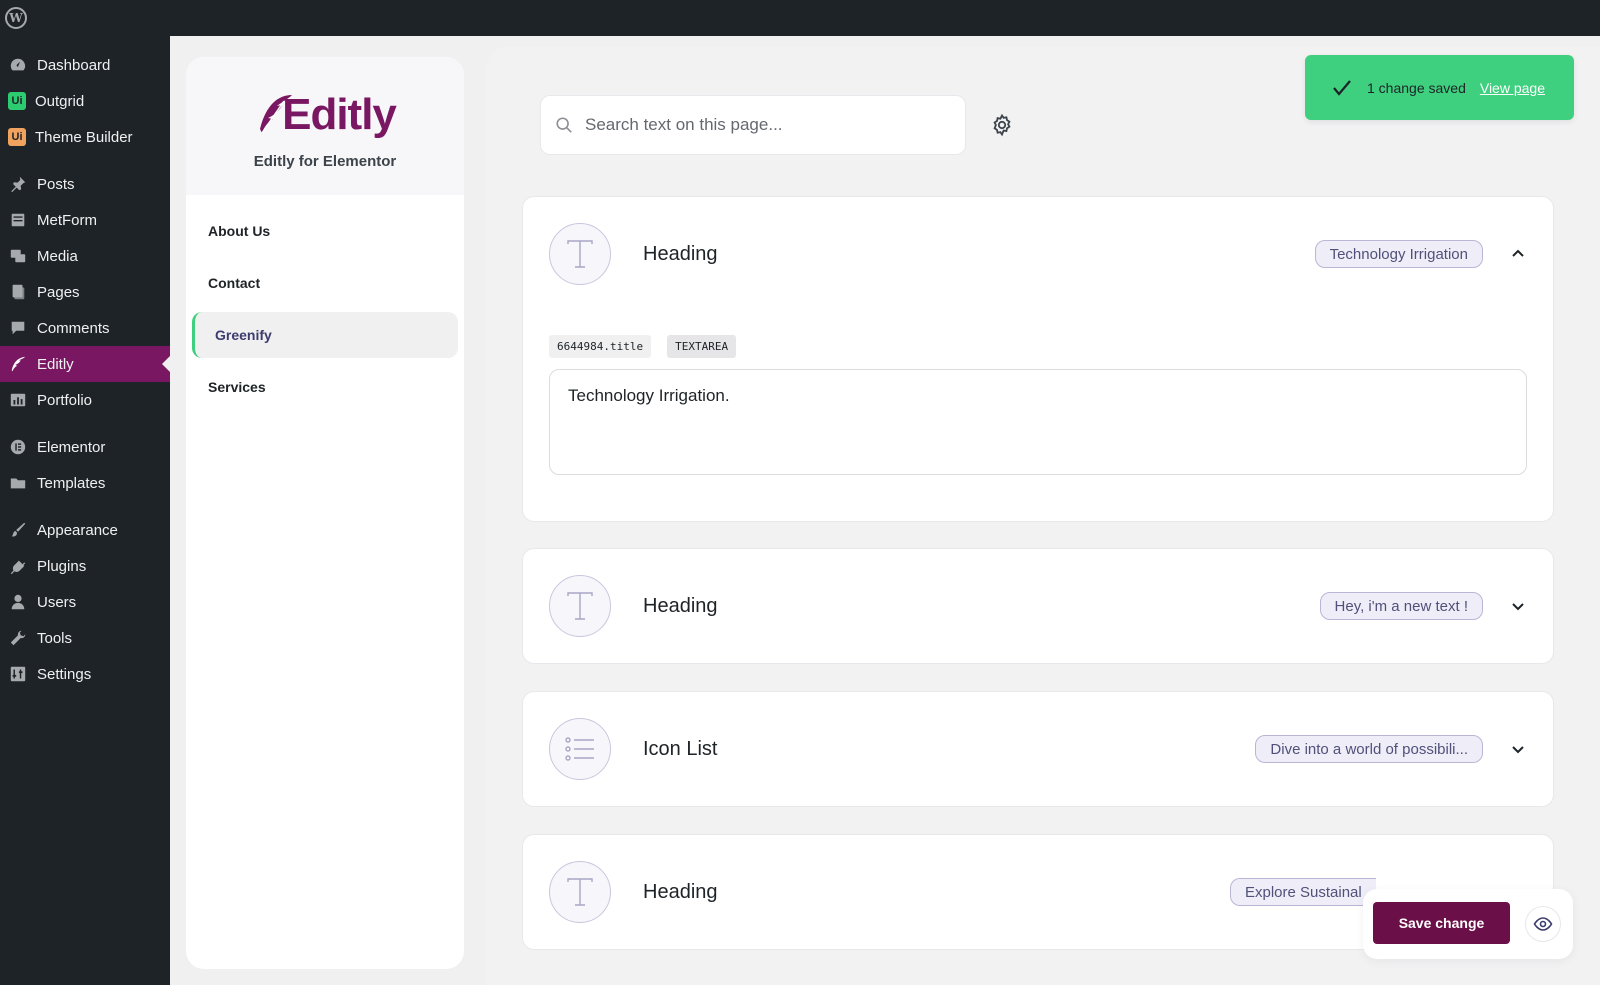 The width and height of the screenshot is (1600, 985). I want to click on menu-item-posts: Posts, so click(85, 184).